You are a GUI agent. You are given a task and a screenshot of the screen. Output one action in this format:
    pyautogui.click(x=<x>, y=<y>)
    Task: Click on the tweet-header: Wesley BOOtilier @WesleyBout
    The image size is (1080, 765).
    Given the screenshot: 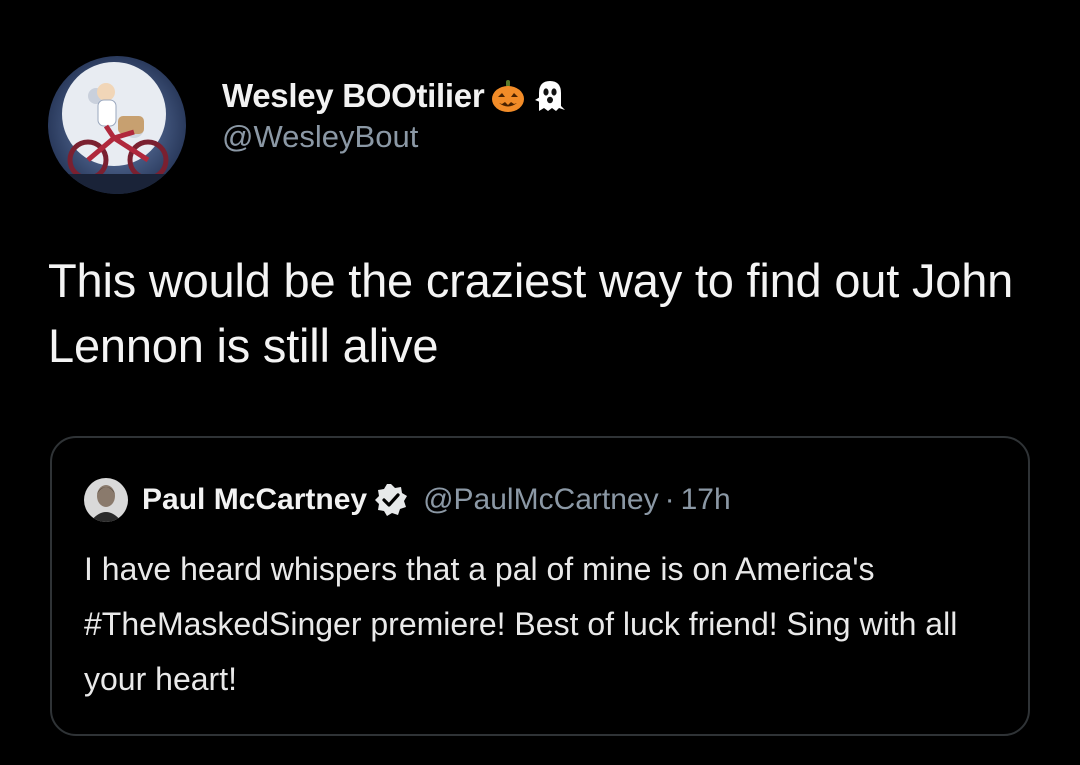 What is the action you would take?
    pyautogui.click(x=308, y=125)
    